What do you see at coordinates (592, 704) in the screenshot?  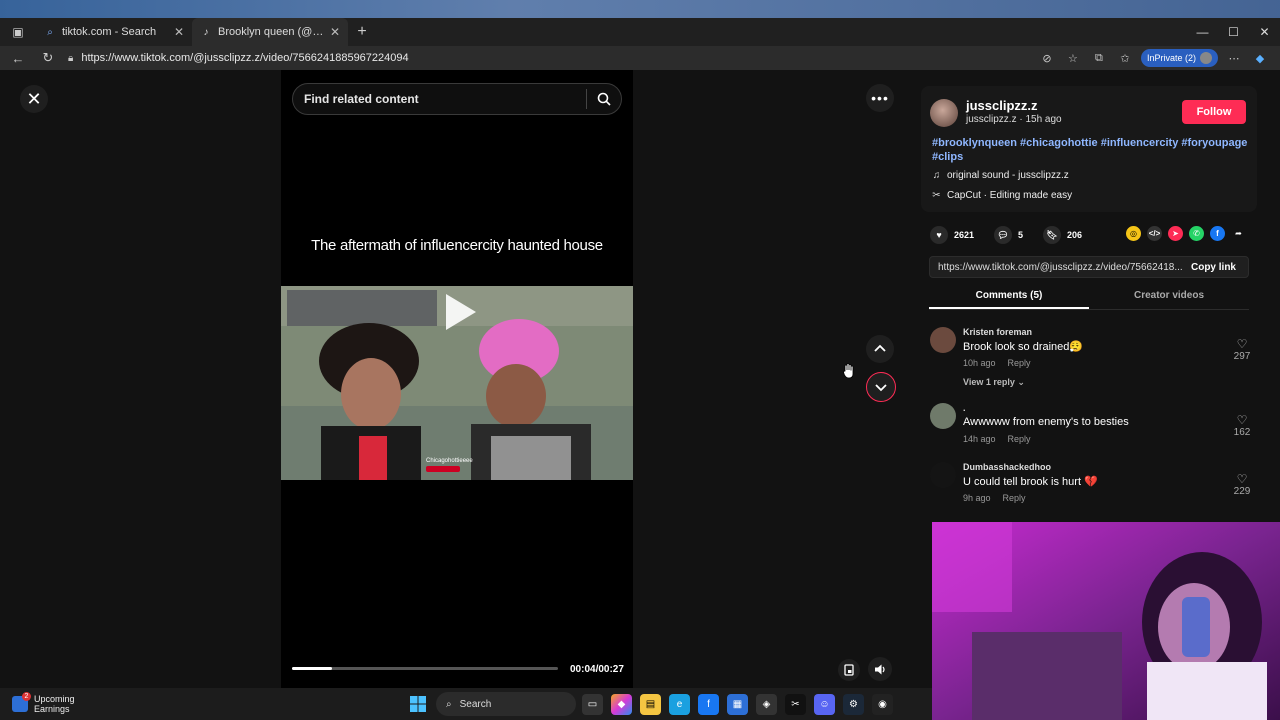 I see `task-view-icon: ▭` at bounding box center [592, 704].